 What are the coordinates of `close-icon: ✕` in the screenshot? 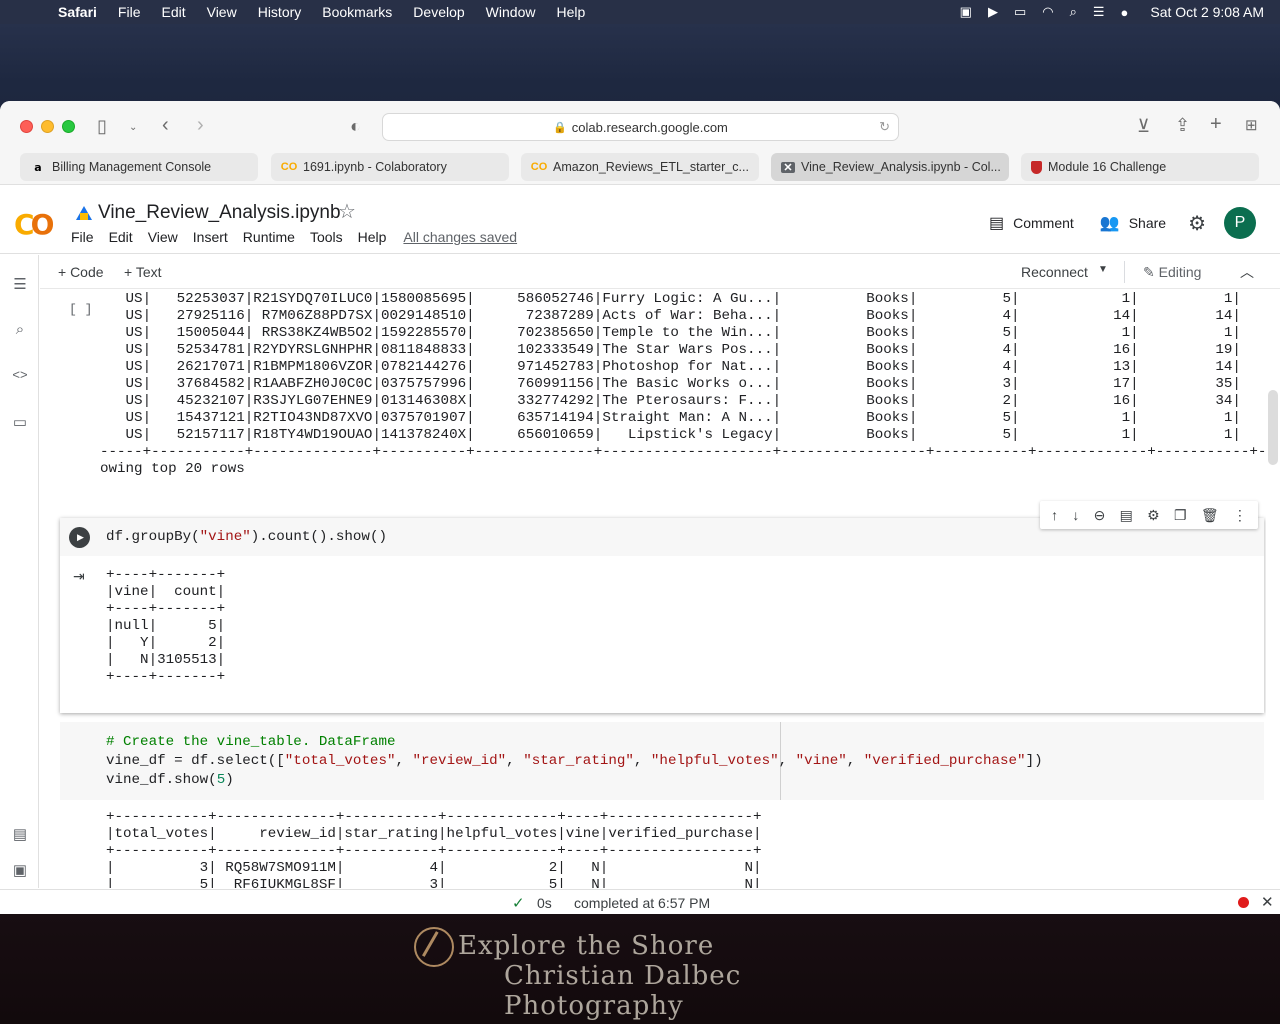 It's located at (1267, 902).